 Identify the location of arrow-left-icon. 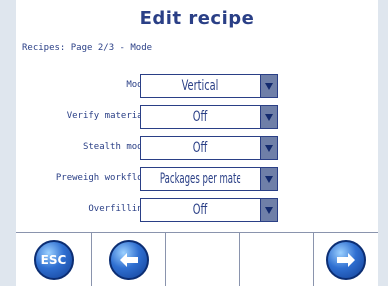
(128, 260).